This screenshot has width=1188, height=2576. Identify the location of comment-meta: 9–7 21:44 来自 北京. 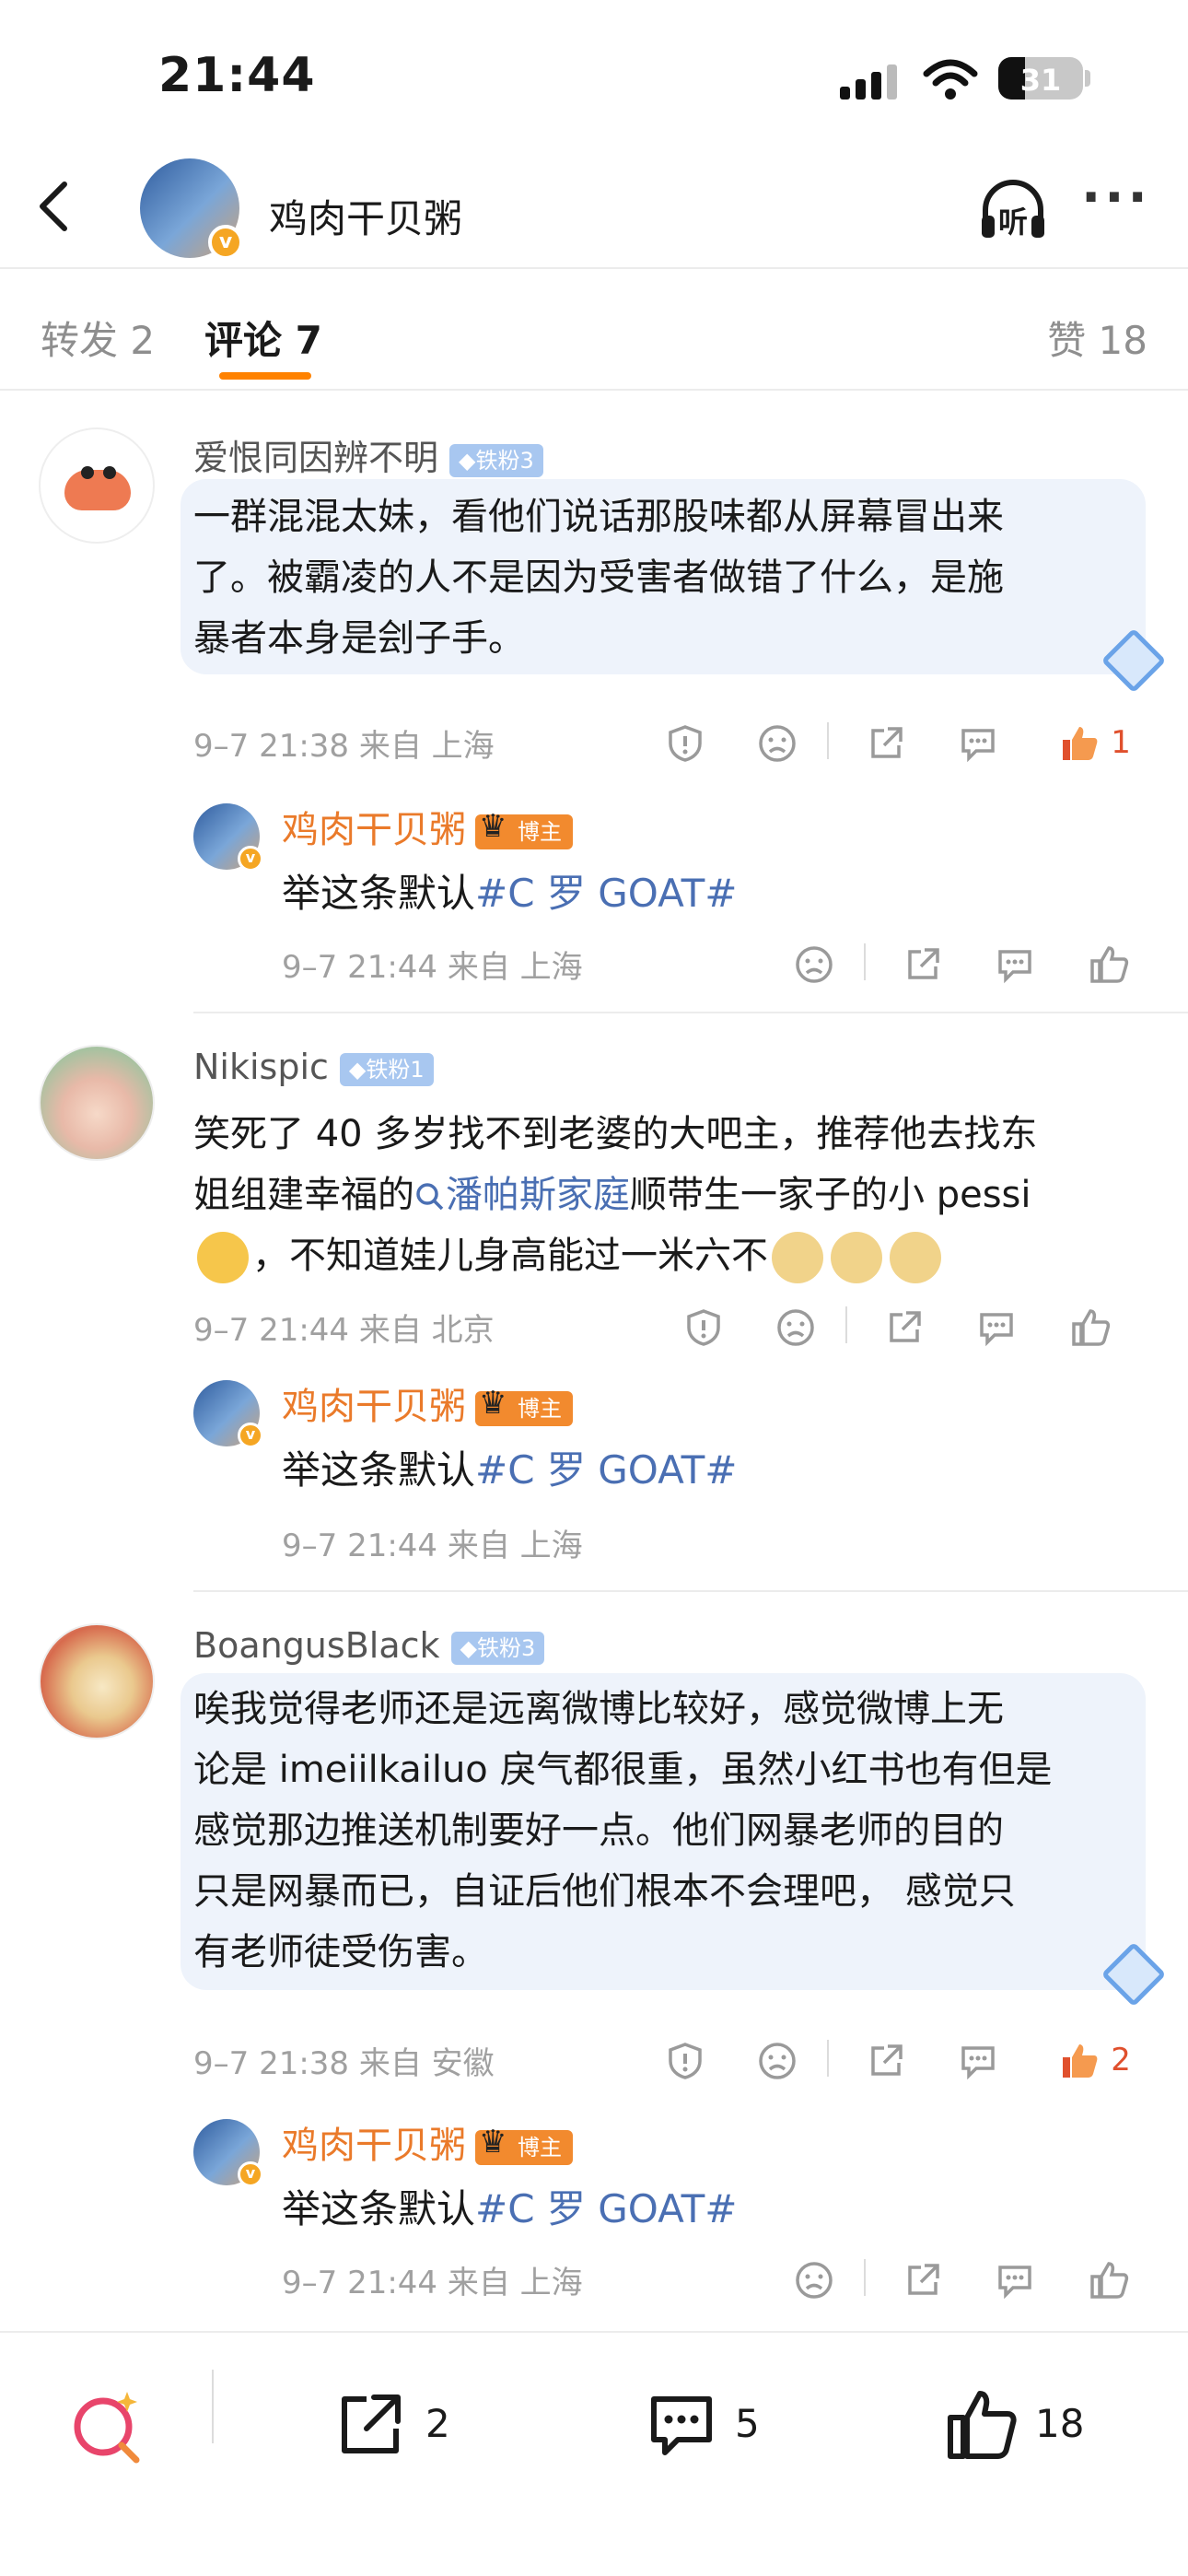
(344, 1330).